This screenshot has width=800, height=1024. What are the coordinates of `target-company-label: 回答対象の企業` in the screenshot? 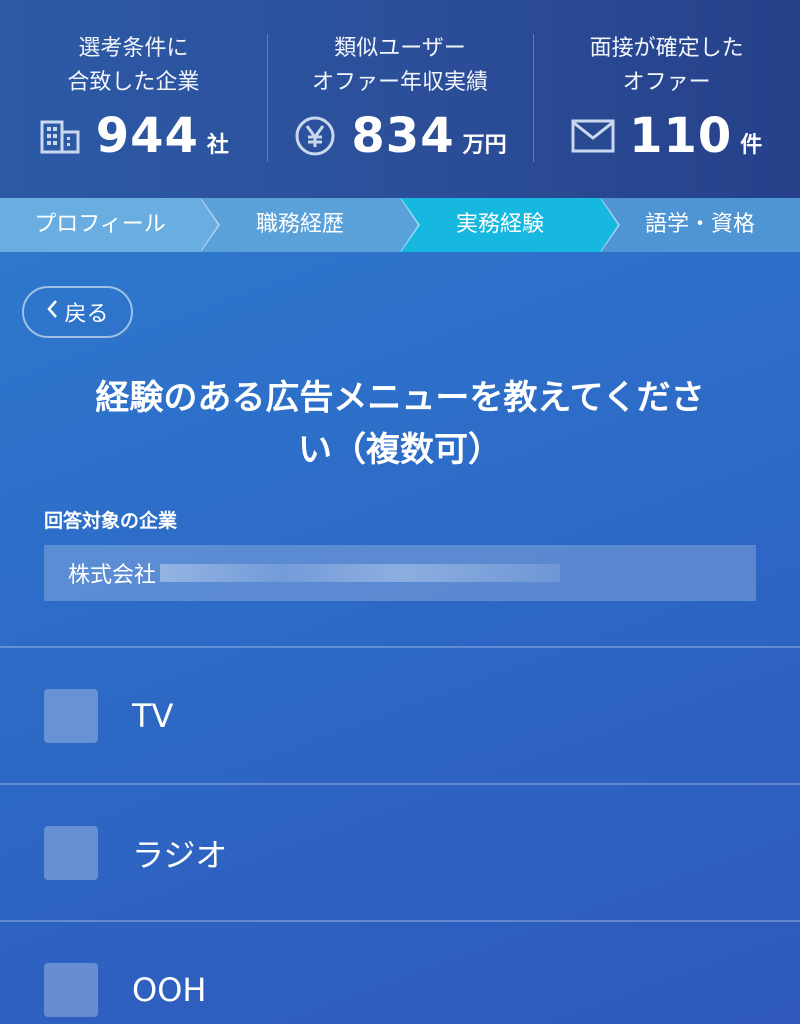 It's located at (111, 521).